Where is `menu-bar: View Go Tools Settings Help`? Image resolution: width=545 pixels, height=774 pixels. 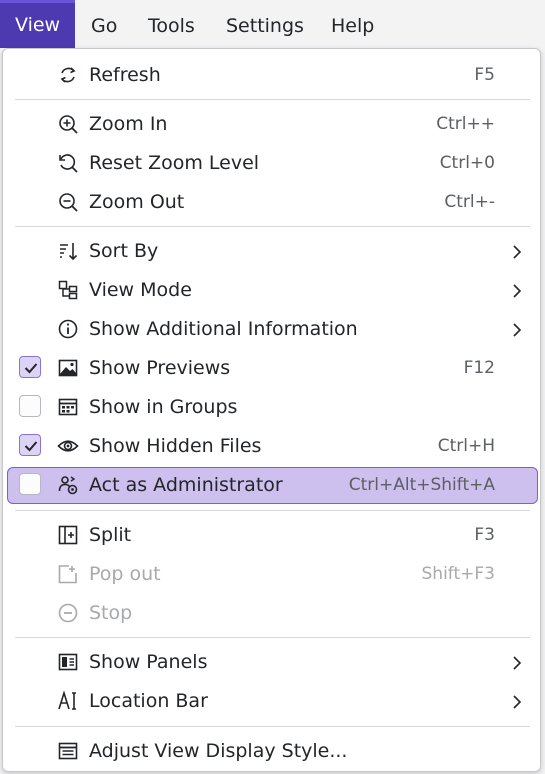
menu-bar: View Go Tools Settings Help is located at coordinates (272, 24).